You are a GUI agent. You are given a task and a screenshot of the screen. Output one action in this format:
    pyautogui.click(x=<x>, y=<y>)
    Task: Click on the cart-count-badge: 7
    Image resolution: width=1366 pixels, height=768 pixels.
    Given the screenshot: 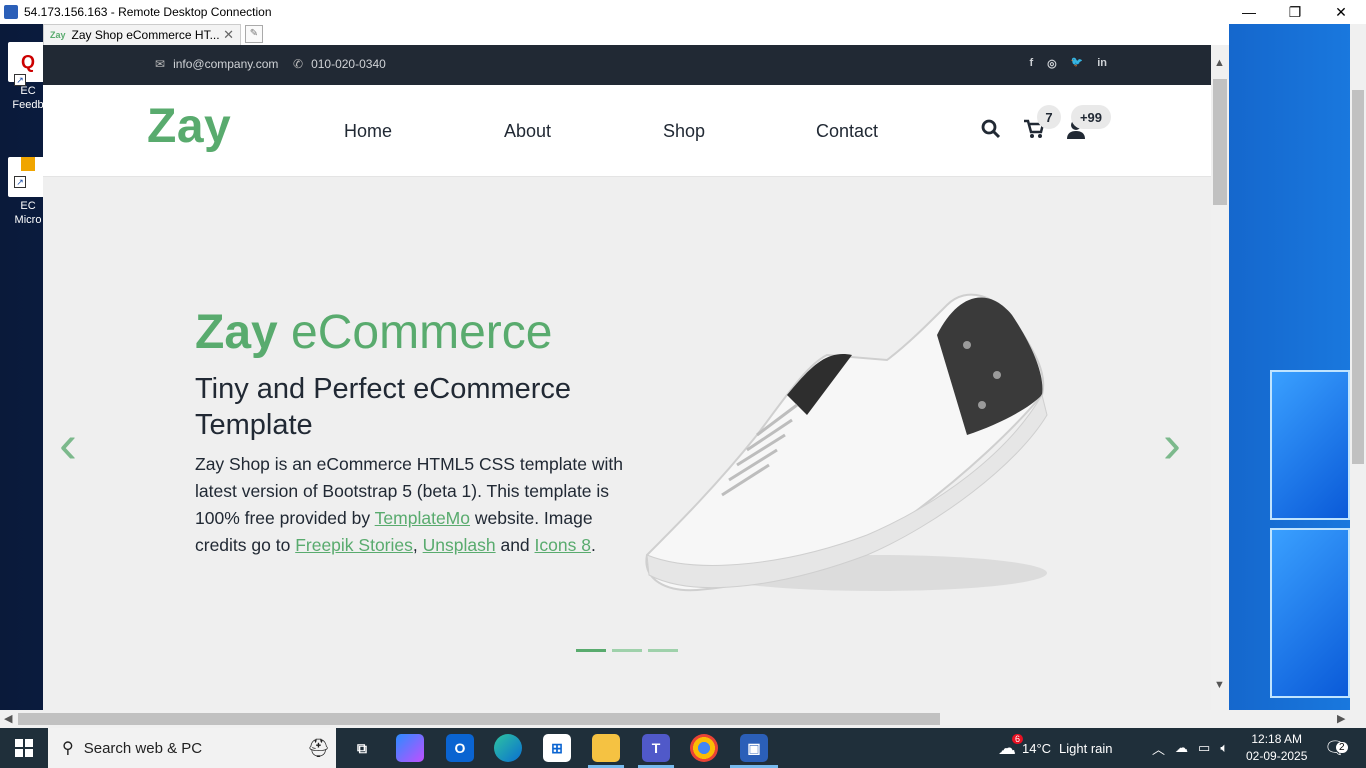 What is the action you would take?
    pyautogui.click(x=1049, y=117)
    